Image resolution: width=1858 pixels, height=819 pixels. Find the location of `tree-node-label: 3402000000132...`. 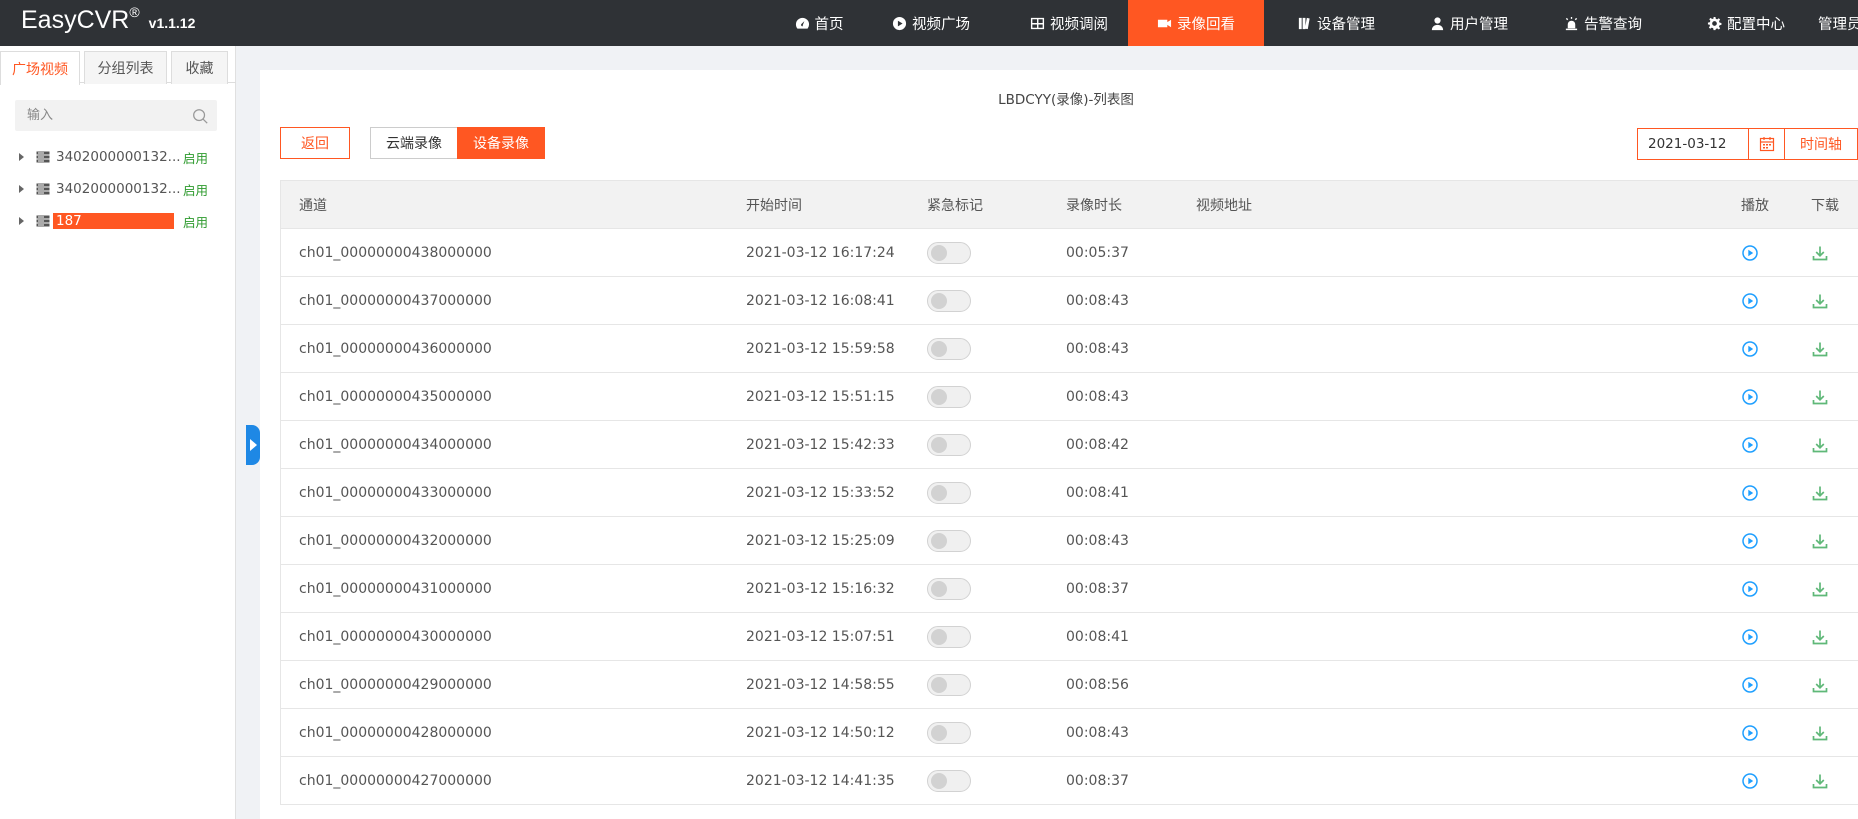

tree-node-label: 3402000000132... is located at coordinates (118, 157).